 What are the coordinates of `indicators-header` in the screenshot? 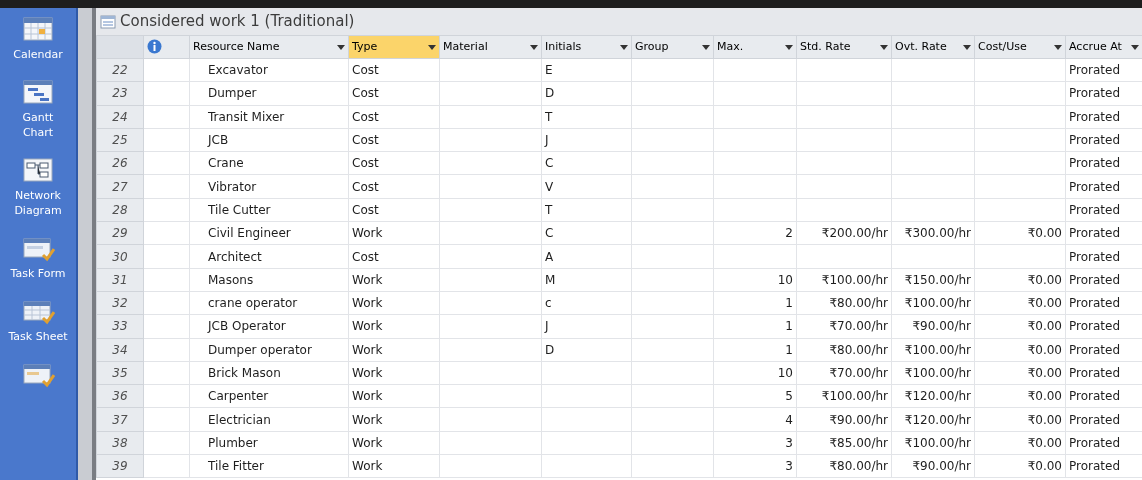 It's located at (166, 47).